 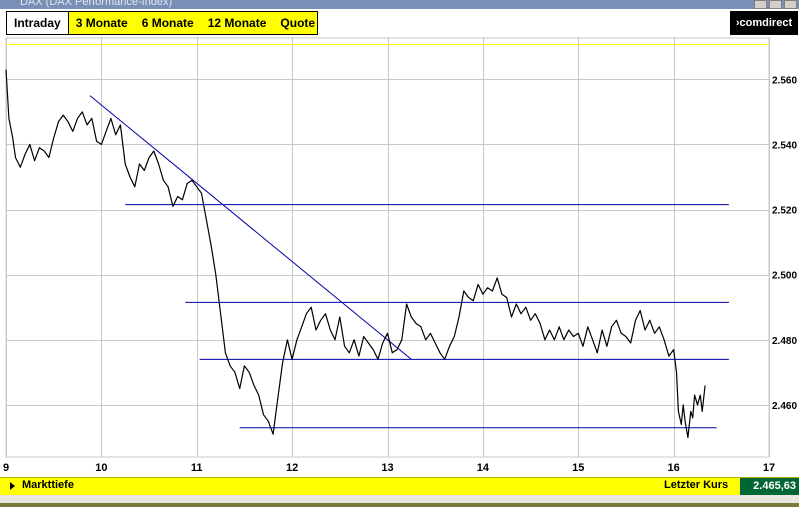 I want to click on x-tick-label: 13, so click(x=387, y=468).